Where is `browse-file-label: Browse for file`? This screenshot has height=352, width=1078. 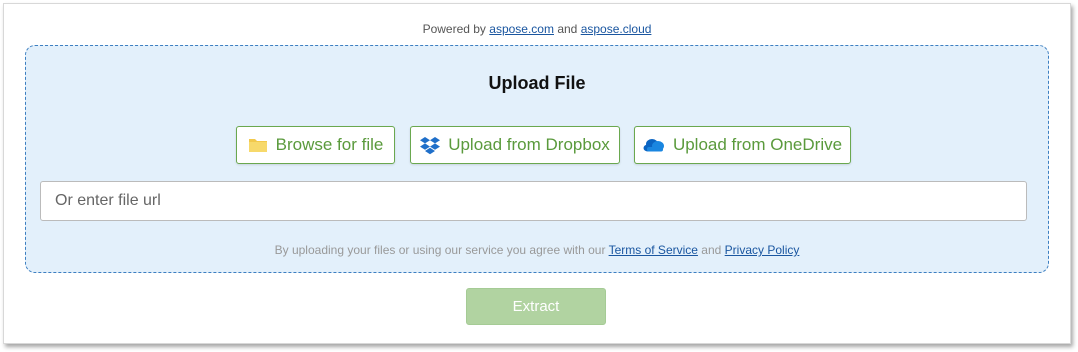
browse-file-label: Browse for file is located at coordinates (329, 144).